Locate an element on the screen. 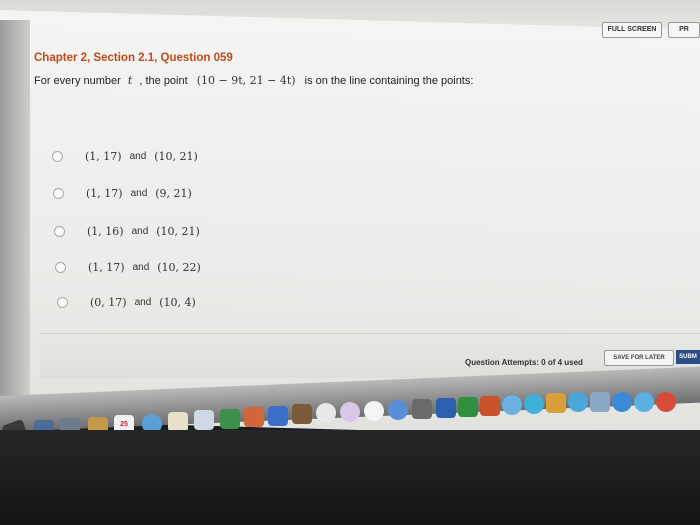 This screenshot has width=700, height=525. submit-answer-button: SUBM is located at coordinates (688, 357).